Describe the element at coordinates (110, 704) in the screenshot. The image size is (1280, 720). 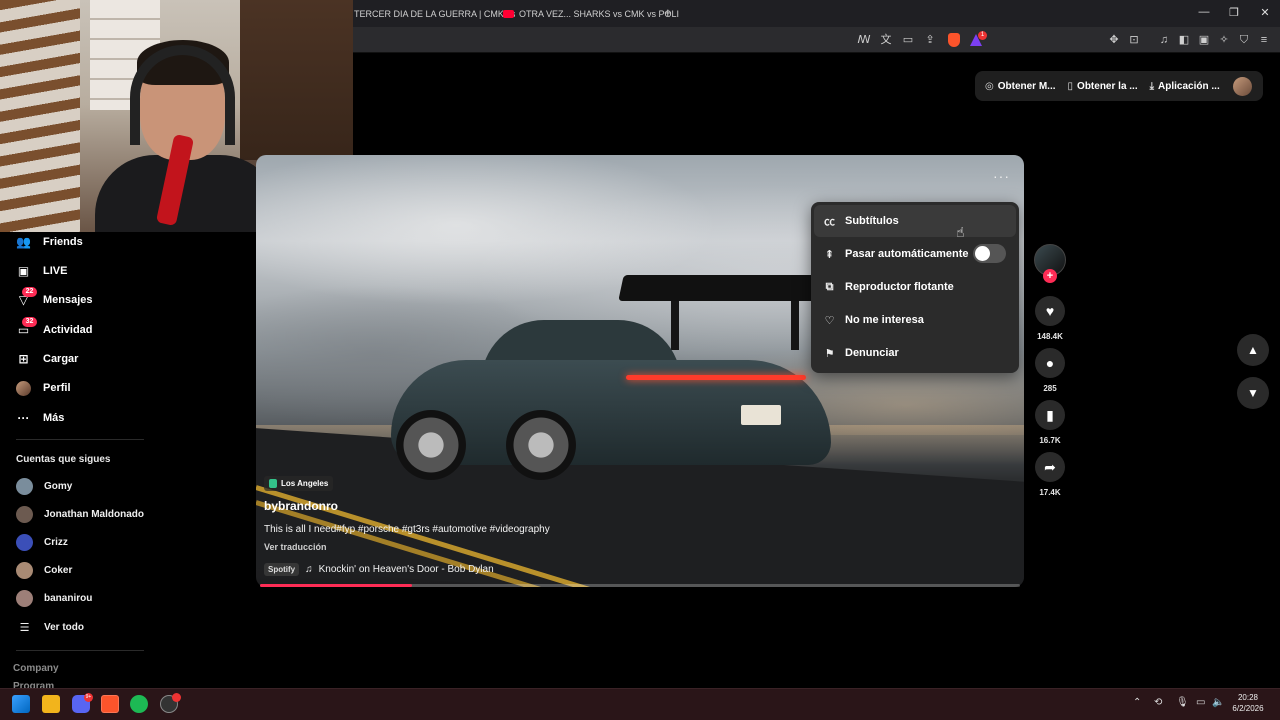
I see `brave-browser-icon` at that location.